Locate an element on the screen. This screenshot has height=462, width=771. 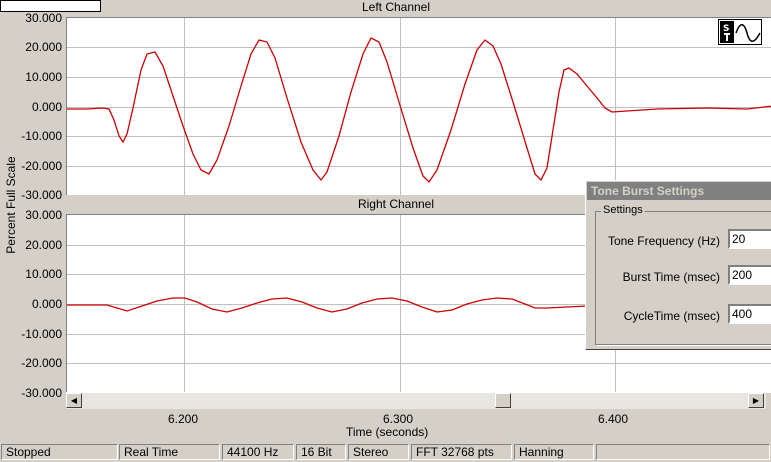
horizontal-scrollbar: ◀ ▶ is located at coordinates (416, 400).